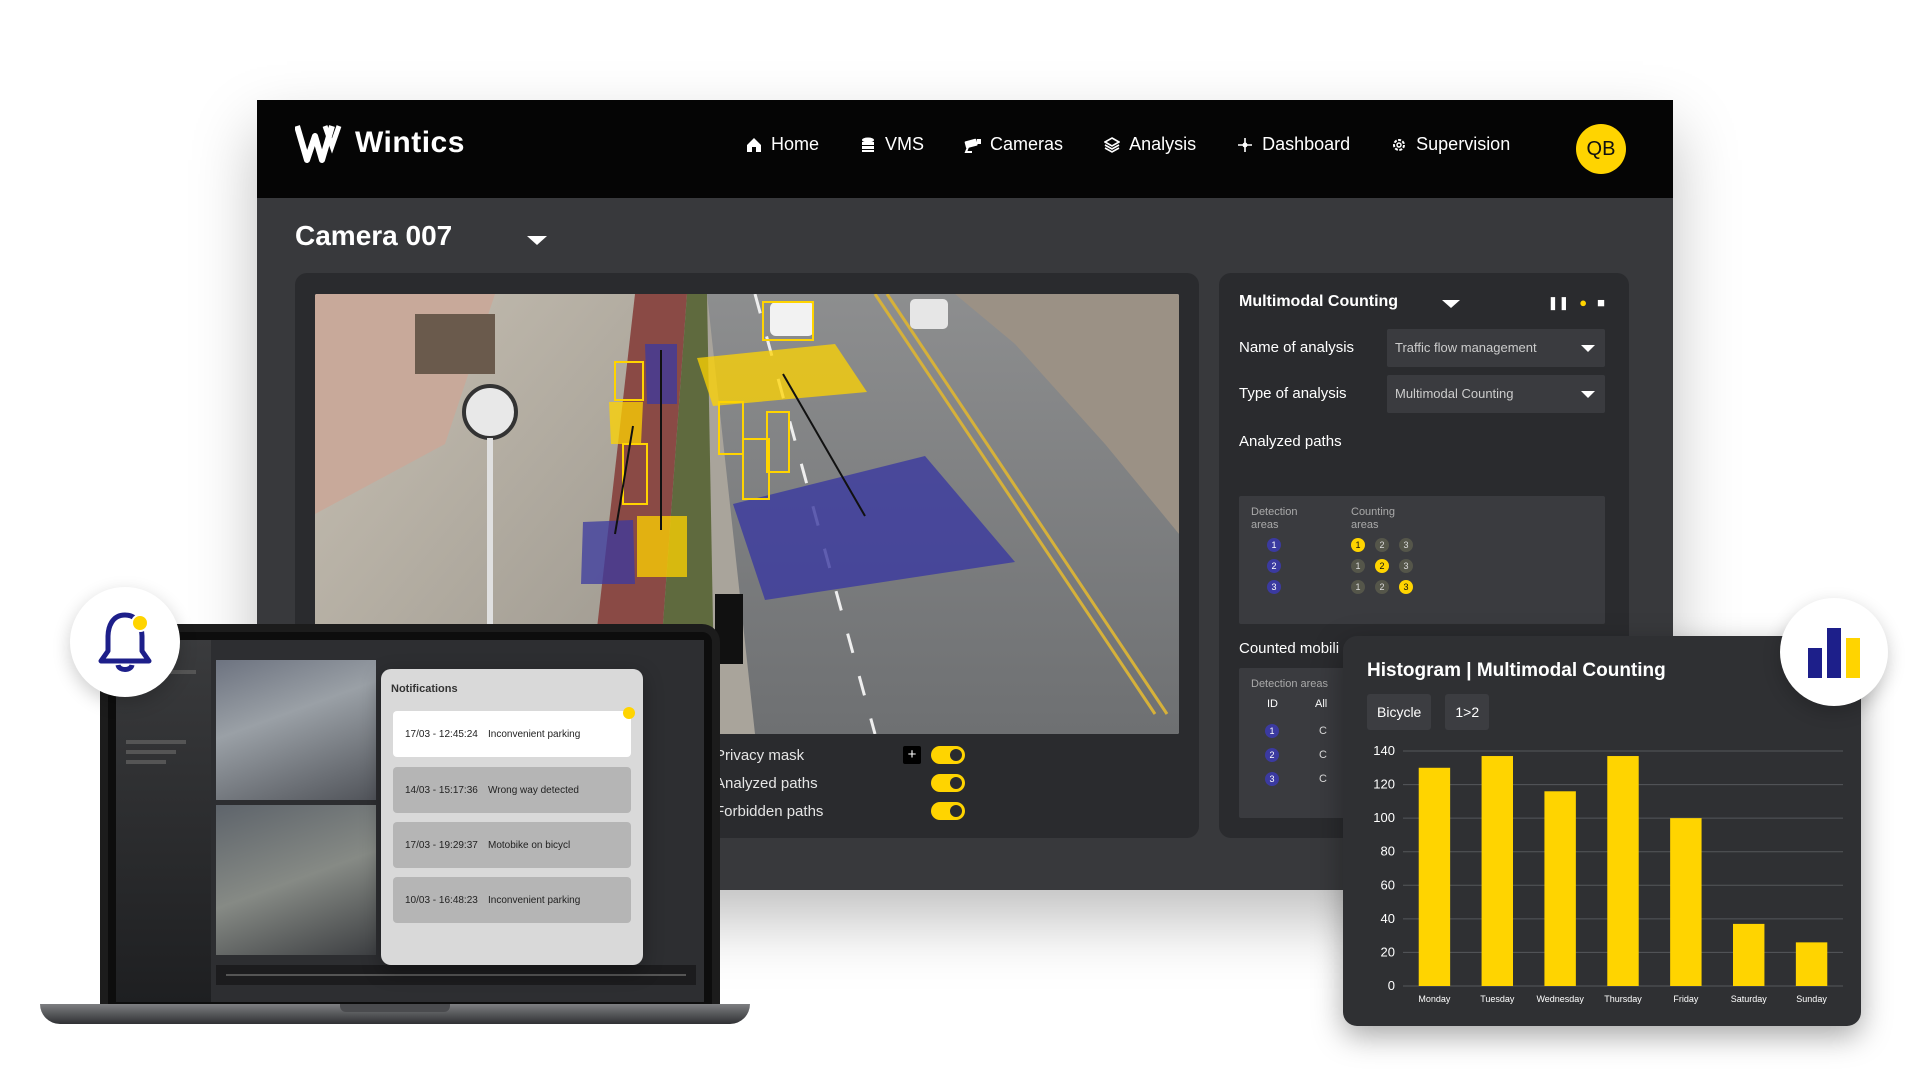  I want to click on nav-analysis: Analysis, so click(1149, 144).